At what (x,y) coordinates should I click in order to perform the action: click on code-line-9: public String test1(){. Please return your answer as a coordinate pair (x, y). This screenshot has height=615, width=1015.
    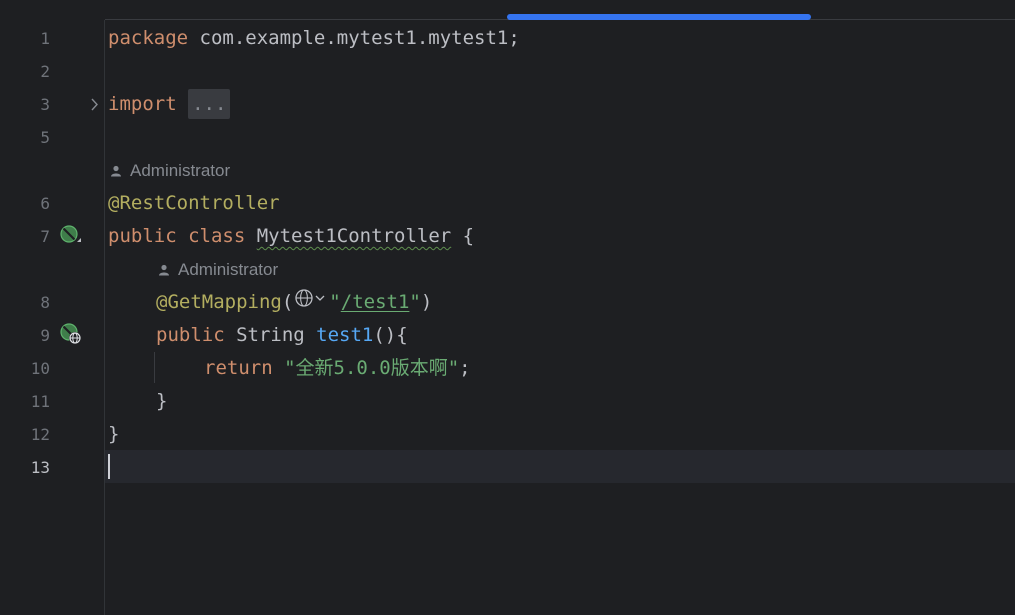
    Looking at the image, I should click on (282, 335).